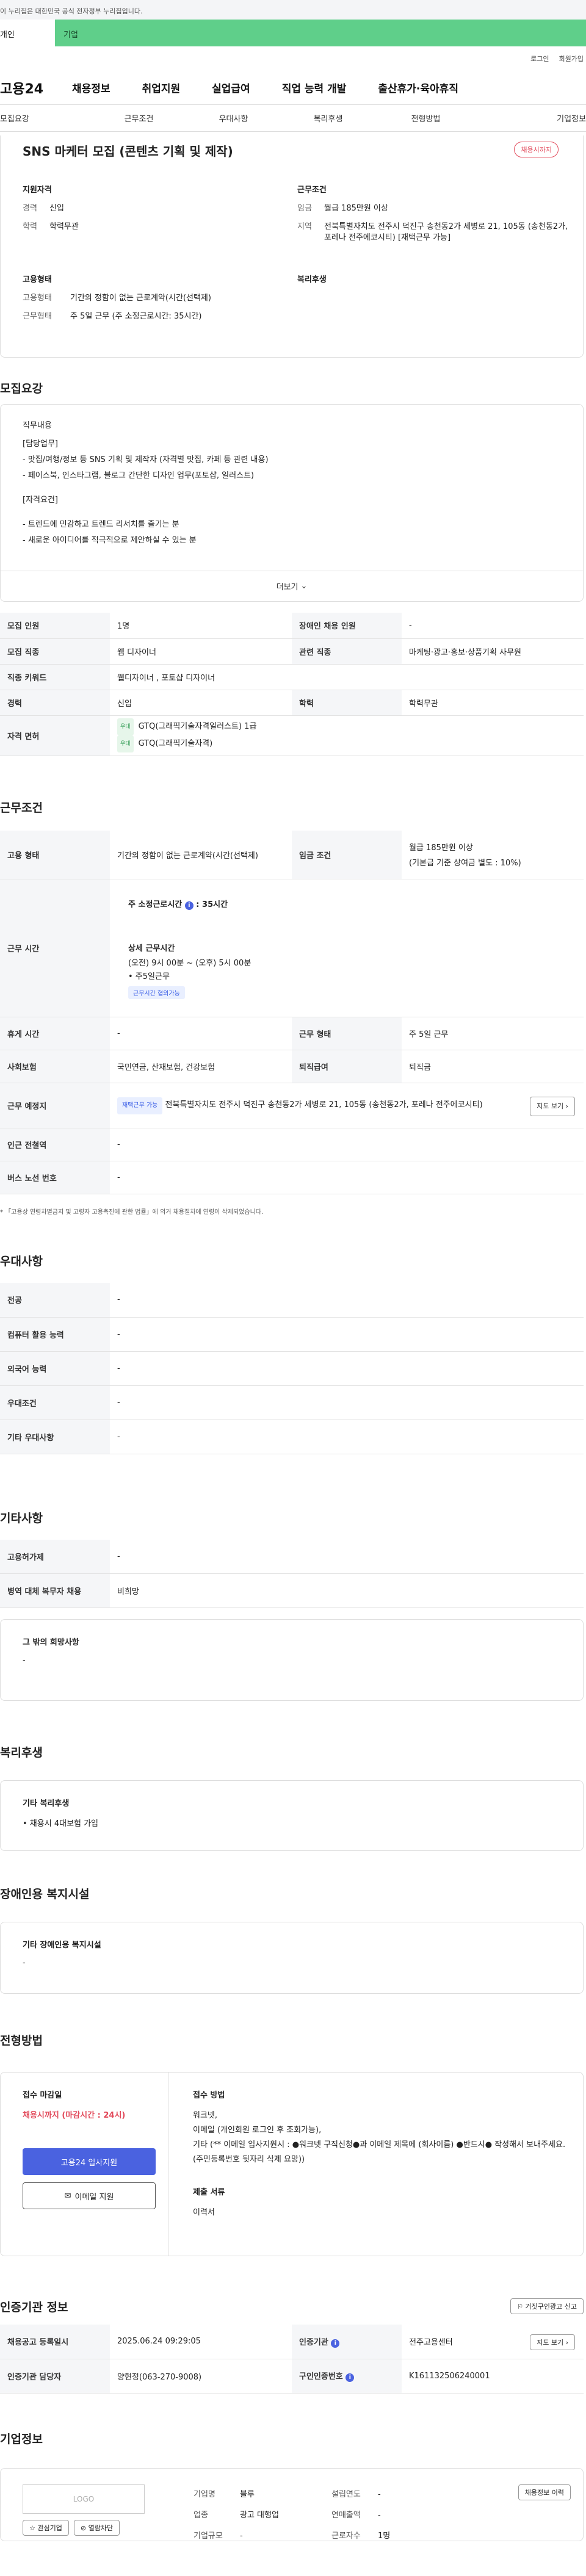 The width and height of the screenshot is (586, 2576). Describe the element at coordinates (347, 1066) in the screenshot. I see `table-header: 퇴직급여` at that location.